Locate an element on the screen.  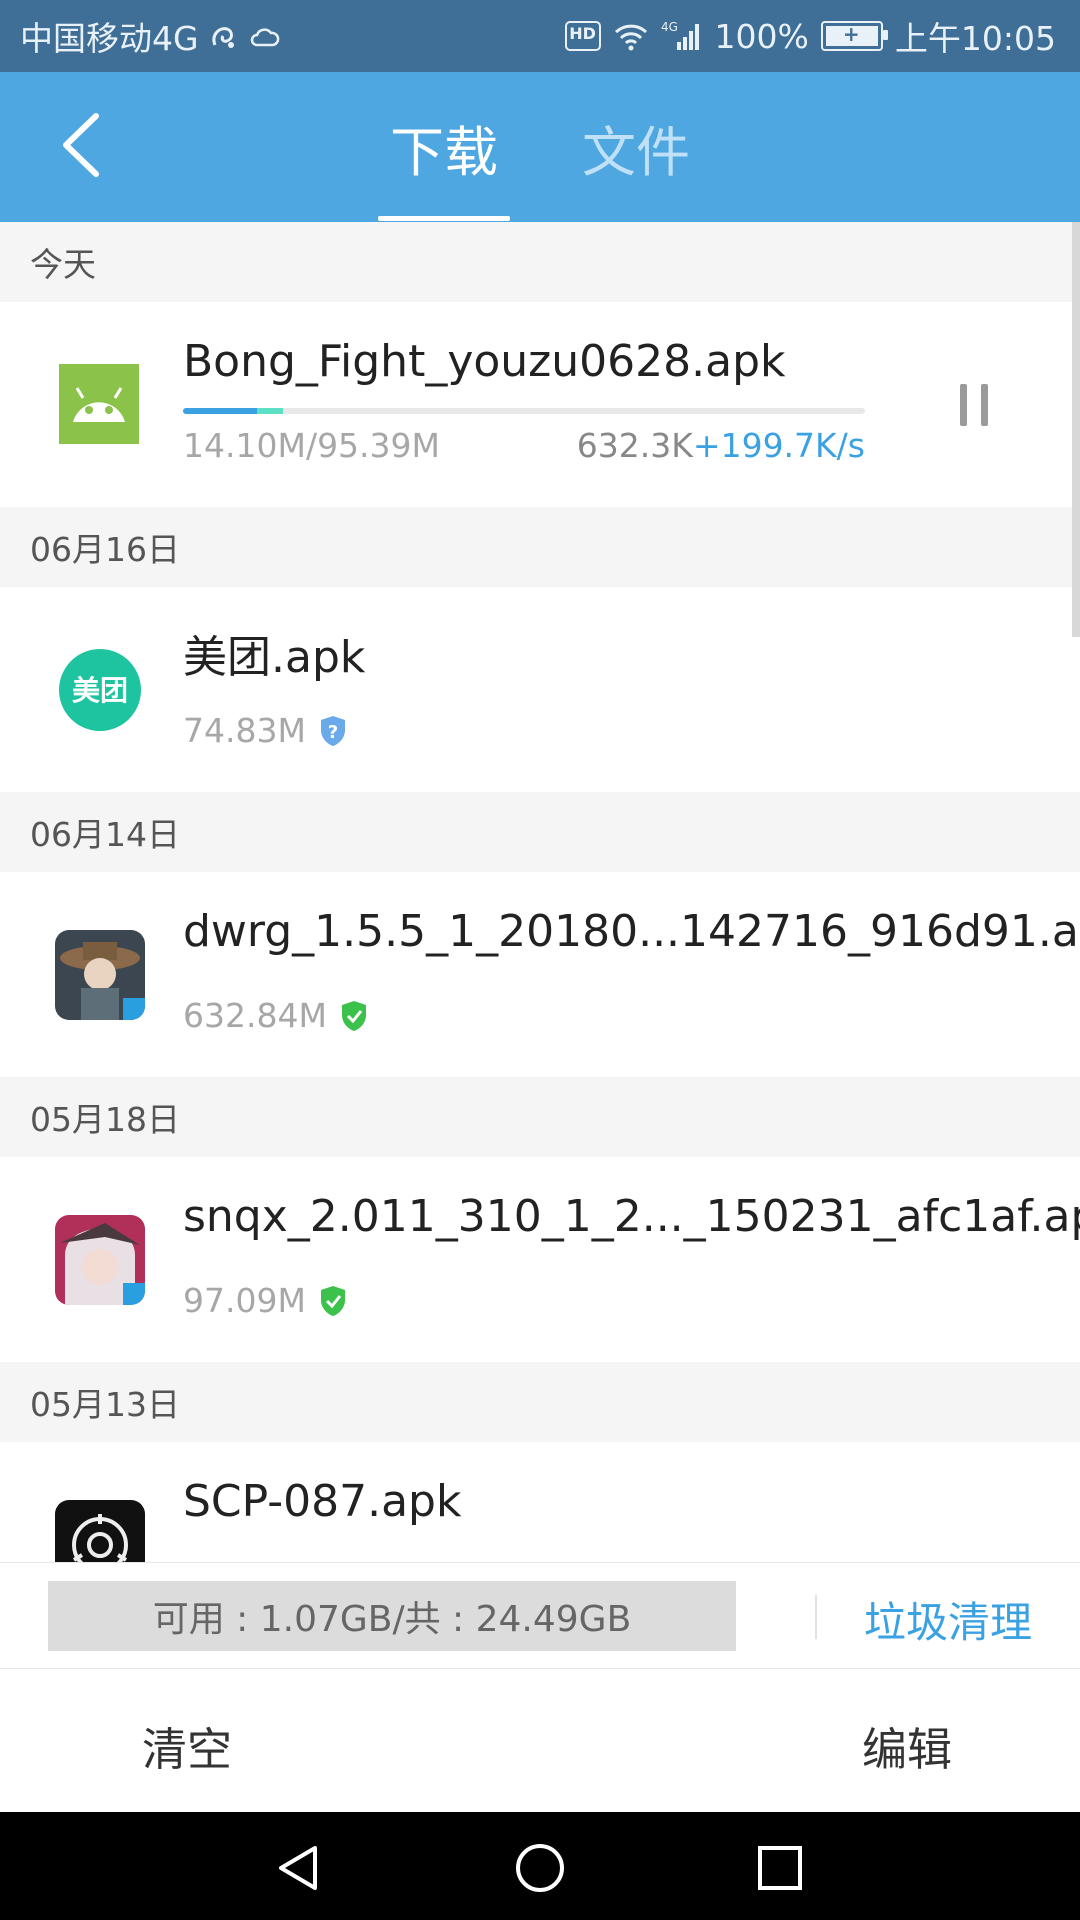
tab-indicator is located at coordinates (444, 218).